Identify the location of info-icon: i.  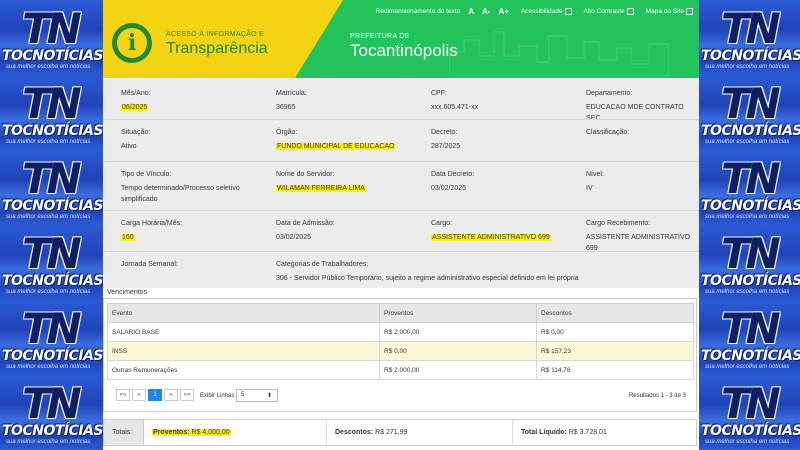
(132, 43).